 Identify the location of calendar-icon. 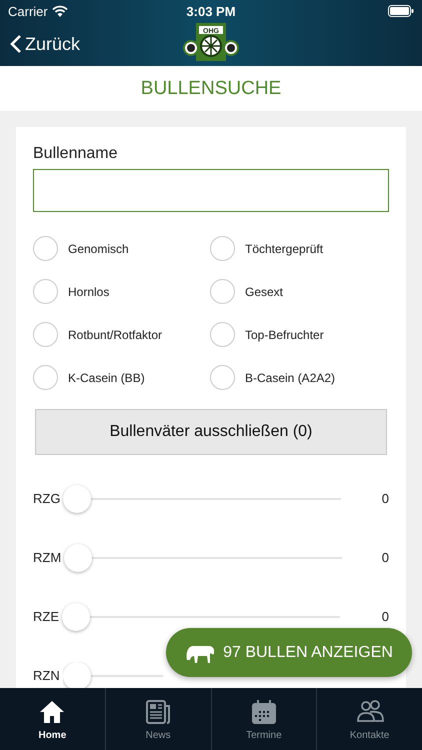
(264, 712).